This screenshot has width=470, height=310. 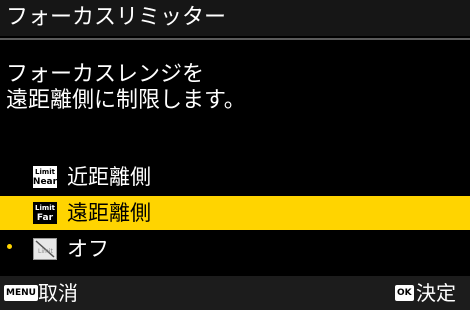 I want to click on screen-title: フォーカスリミッター, so click(x=235, y=18).